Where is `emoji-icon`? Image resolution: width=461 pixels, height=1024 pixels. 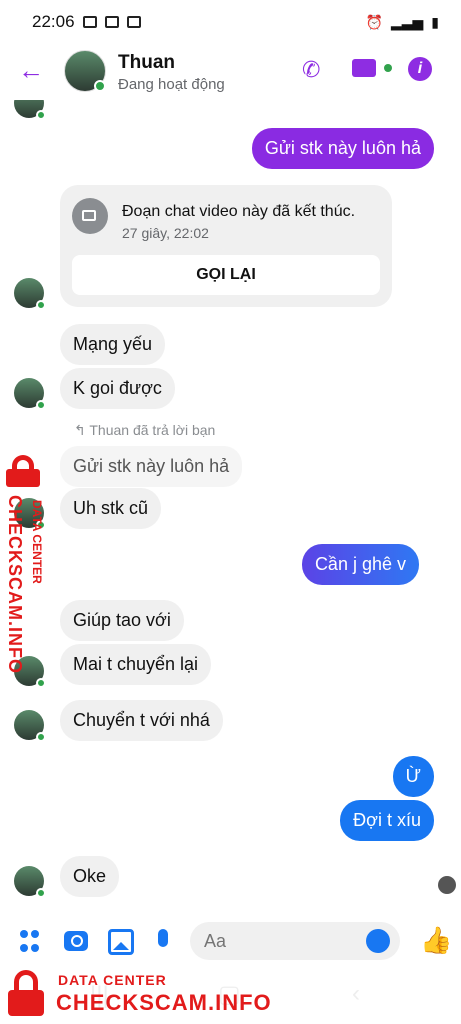 emoji-icon is located at coordinates (378, 941).